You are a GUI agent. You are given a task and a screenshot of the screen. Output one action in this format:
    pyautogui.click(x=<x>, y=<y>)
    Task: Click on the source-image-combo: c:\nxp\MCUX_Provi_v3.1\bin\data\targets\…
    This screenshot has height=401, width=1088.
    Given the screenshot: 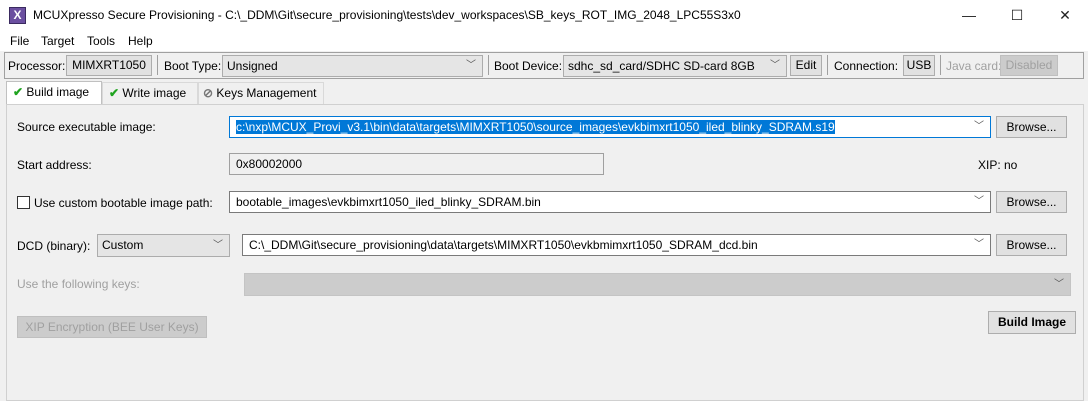 What is the action you would take?
    pyautogui.click(x=610, y=127)
    